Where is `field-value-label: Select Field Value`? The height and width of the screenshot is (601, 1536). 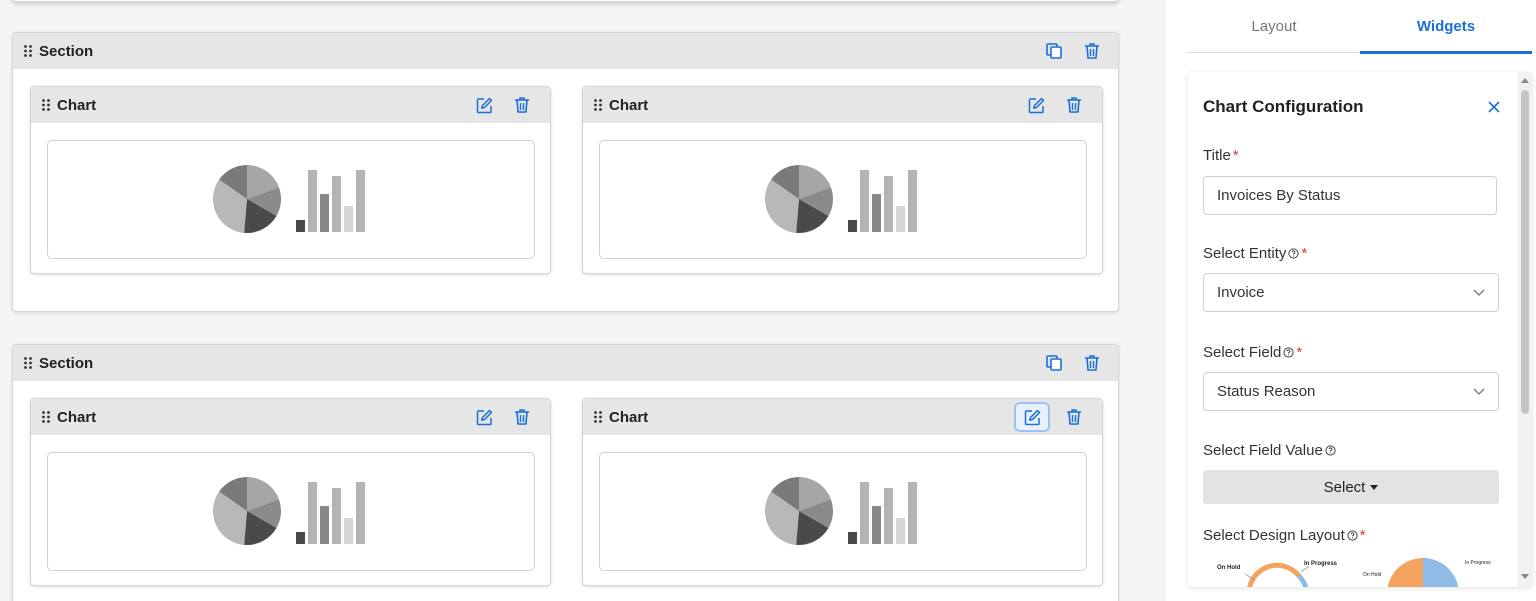 field-value-label: Select Field Value is located at coordinates (1269, 450).